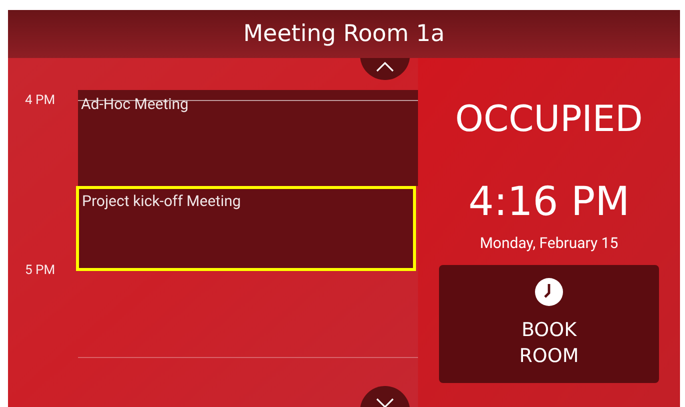  What do you see at coordinates (40, 271) in the screenshot?
I see `hour-label: 5 PM` at bounding box center [40, 271].